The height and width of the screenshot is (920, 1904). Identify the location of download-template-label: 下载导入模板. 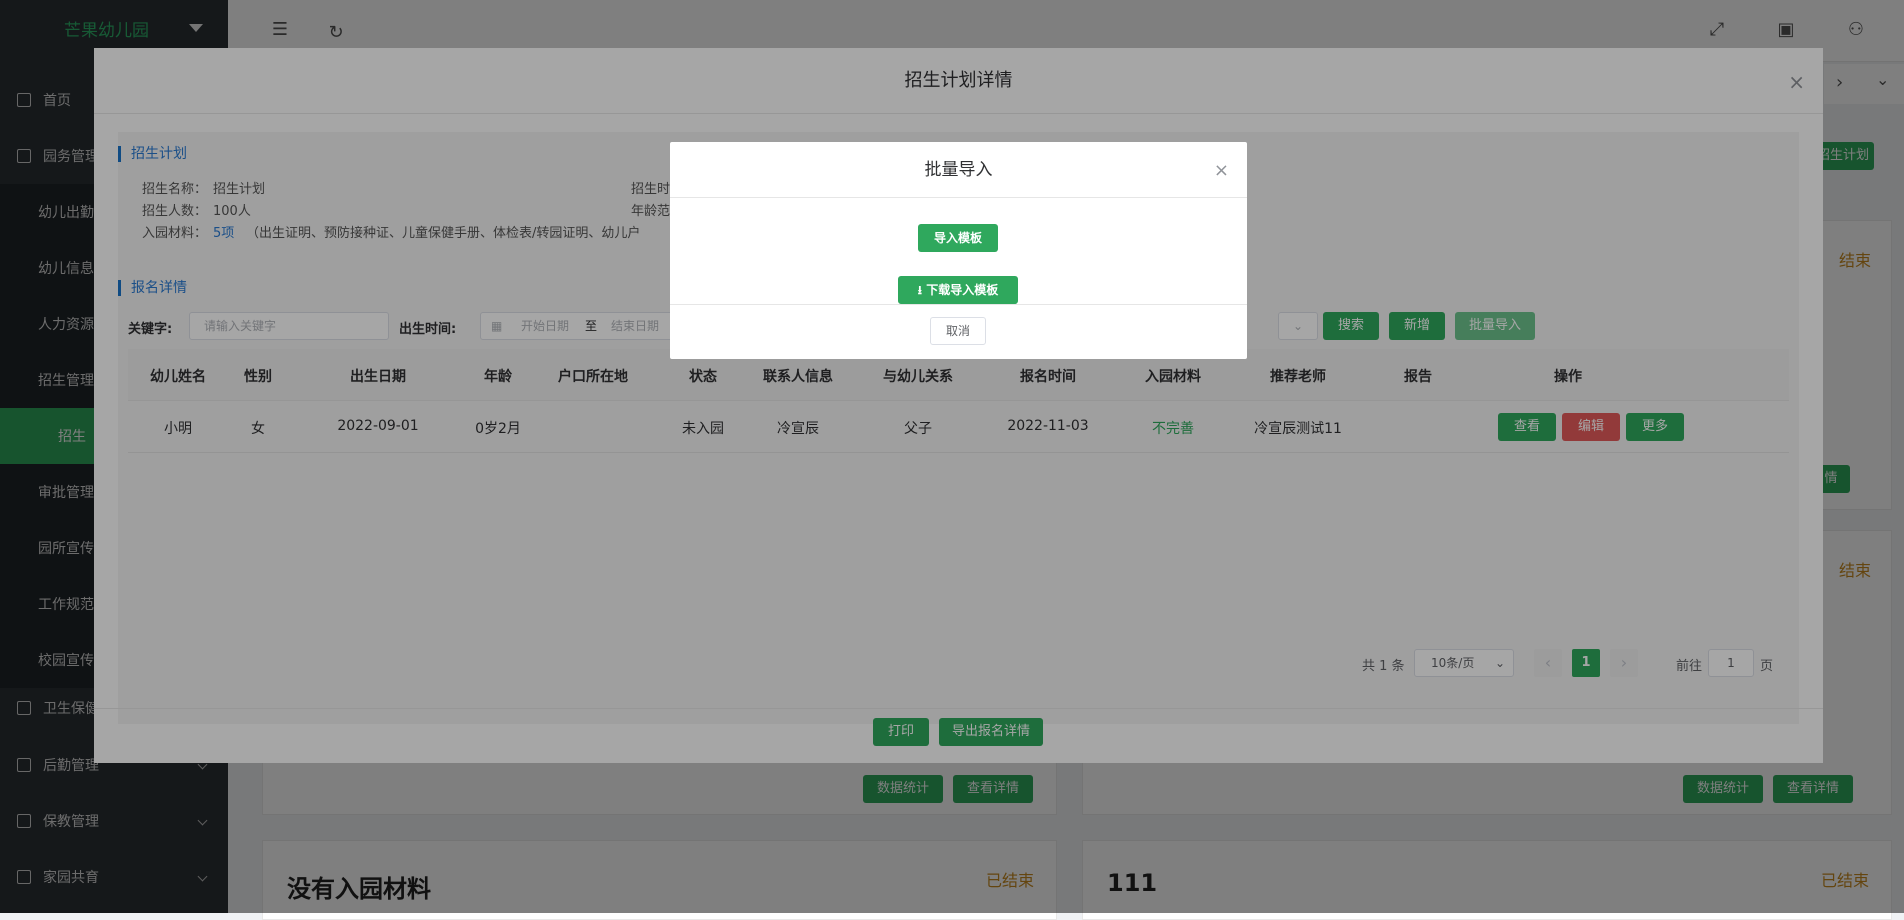
(962, 290).